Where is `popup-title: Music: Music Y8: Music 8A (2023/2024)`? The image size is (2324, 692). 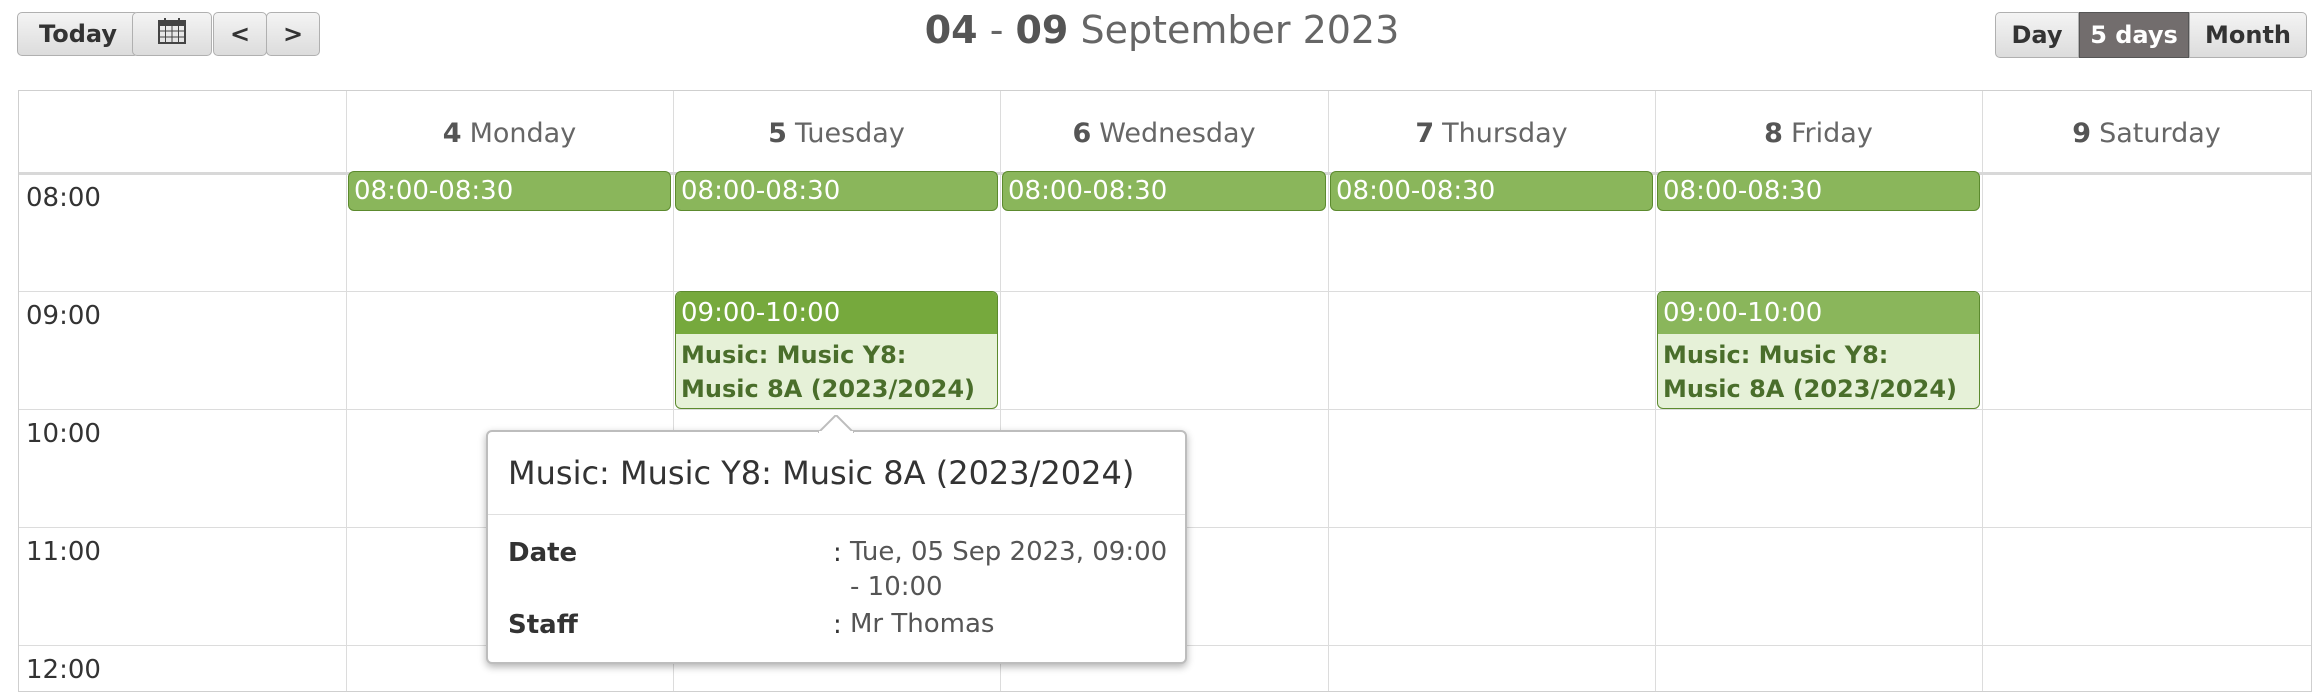 popup-title: Music: Music Y8: Music 8A (2023/2024) is located at coordinates (836, 473).